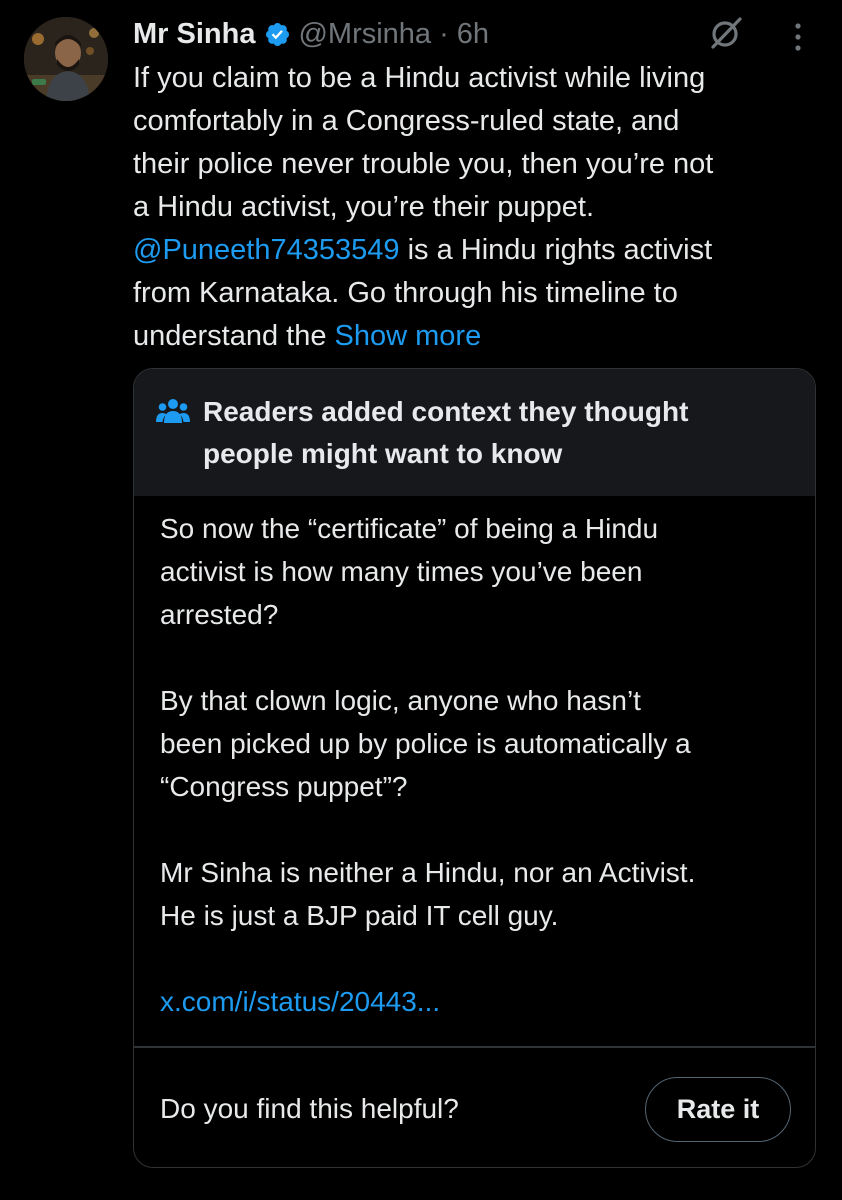  What do you see at coordinates (474, 1047) in the screenshot?
I see `note-divider` at bounding box center [474, 1047].